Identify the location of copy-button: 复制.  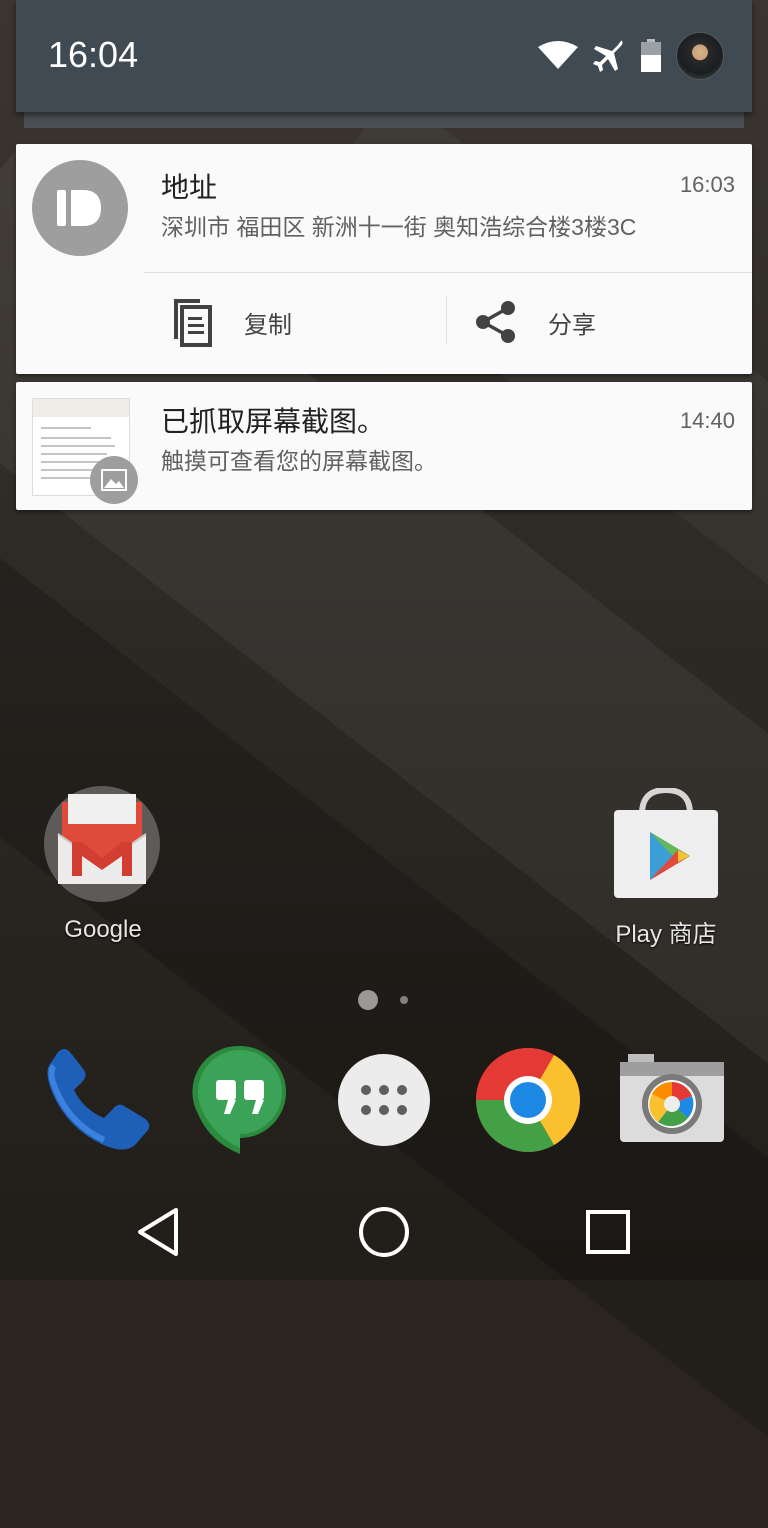
(231, 322).